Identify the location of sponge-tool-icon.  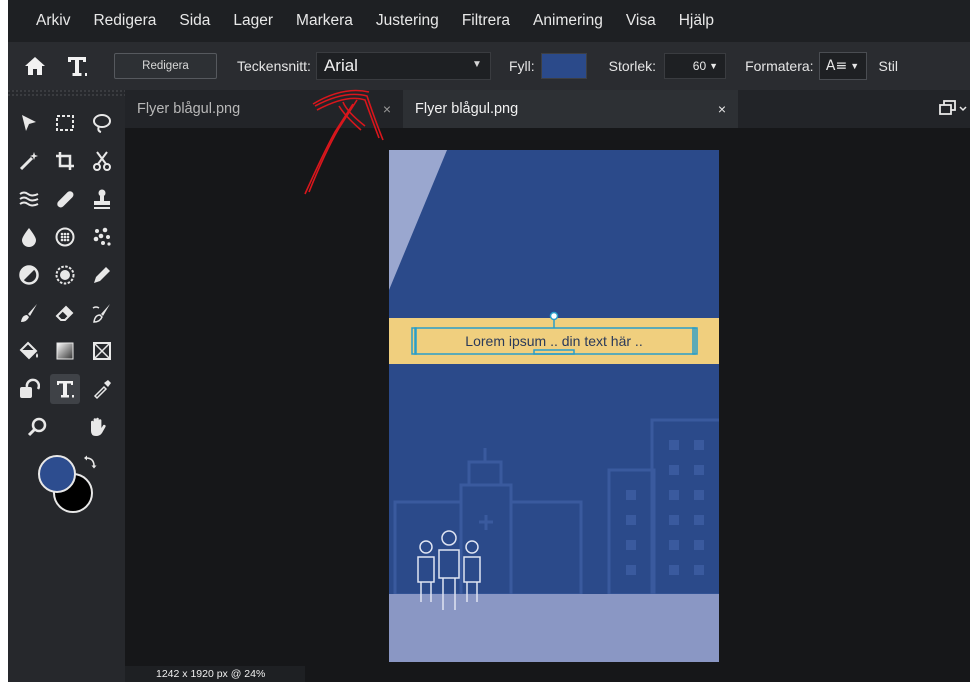
(65, 237).